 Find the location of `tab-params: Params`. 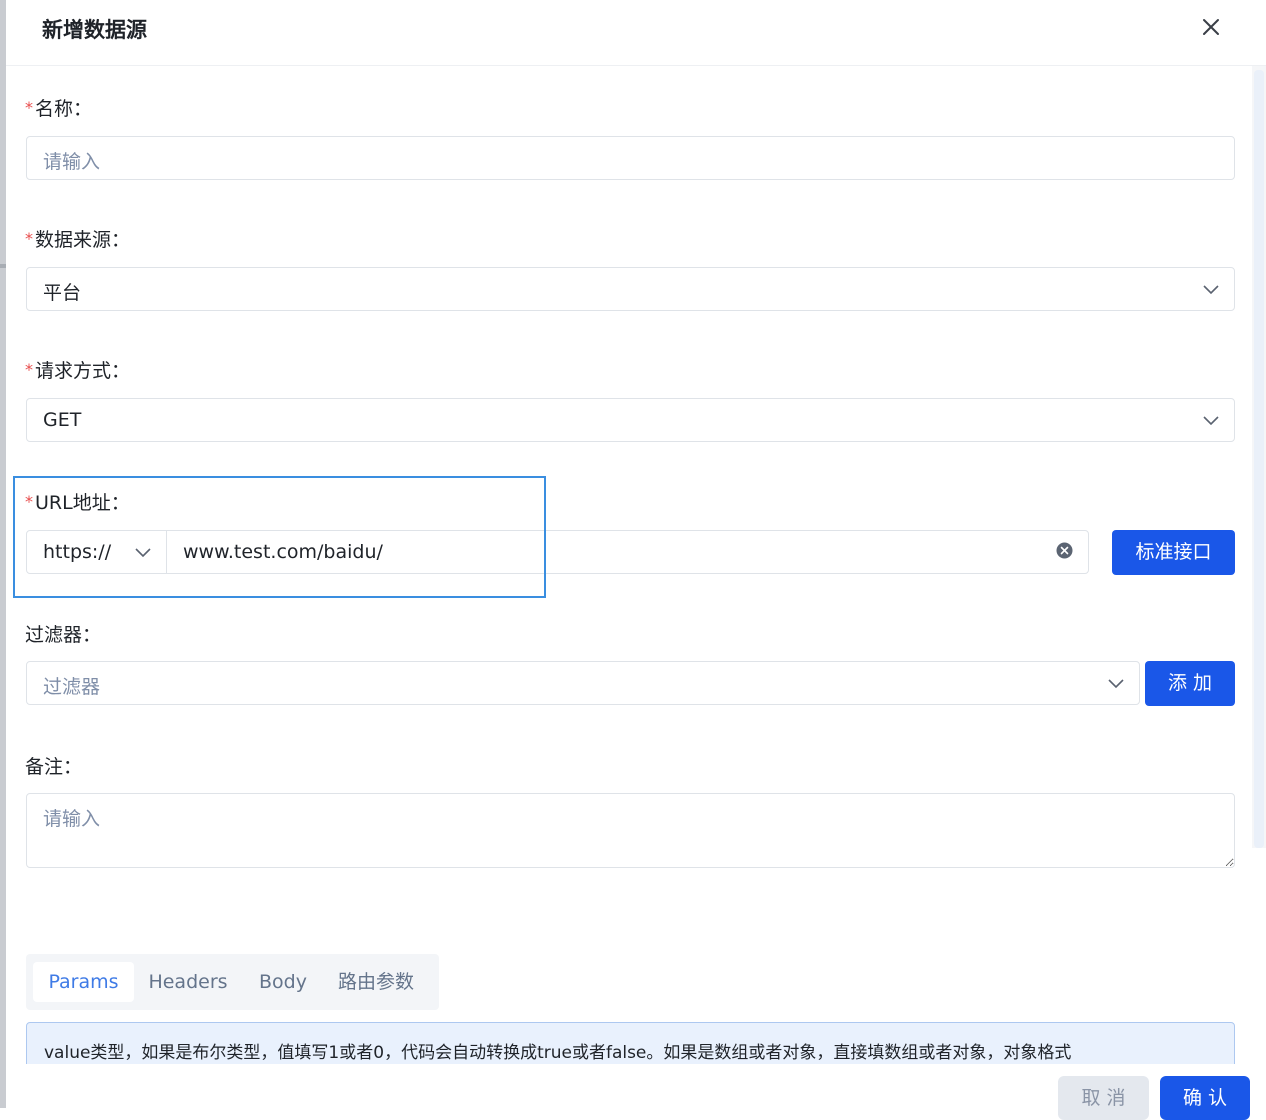

tab-params: Params is located at coordinates (83, 982).